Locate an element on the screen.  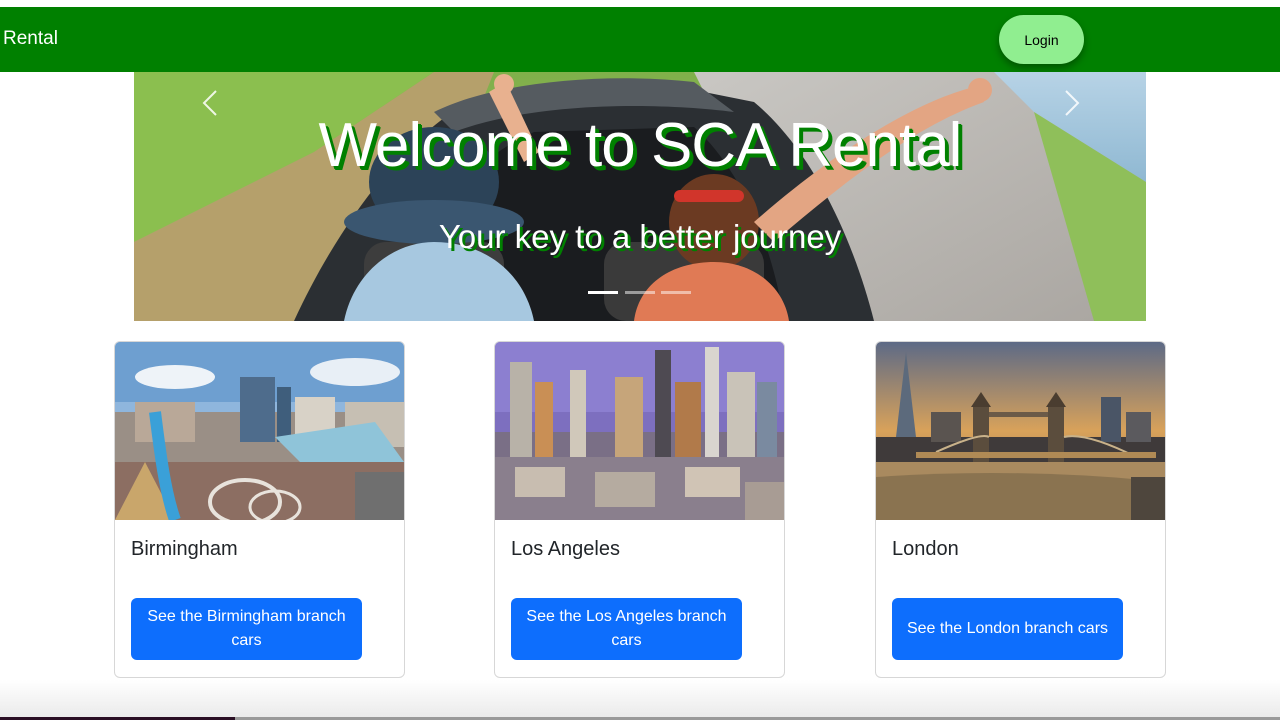
brand-link: Rental is located at coordinates (30, 39).